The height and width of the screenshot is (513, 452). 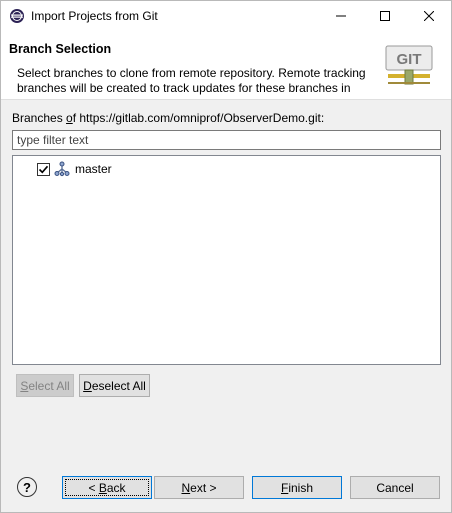 What do you see at coordinates (74, 169) in the screenshot?
I see `branch-item-master: master` at bounding box center [74, 169].